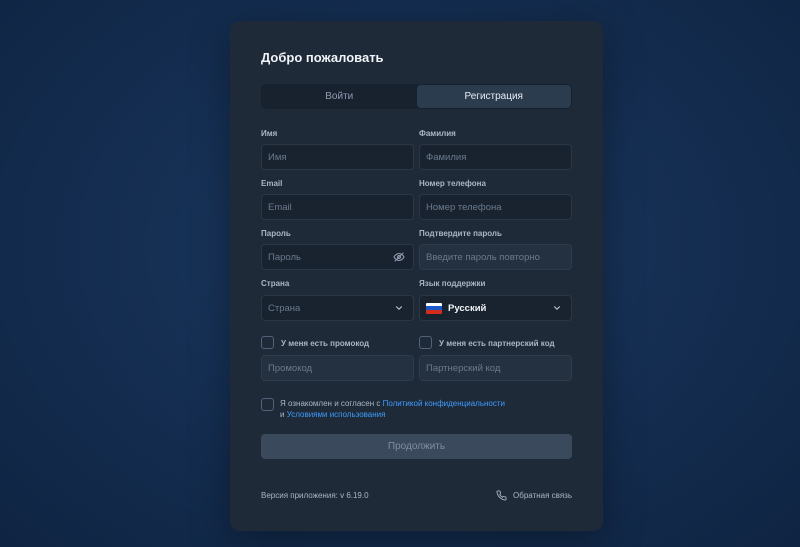 The width and height of the screenshot is (800, 547). Describe the element at coordinates (467, 308) in the screenshot. I see `support-language-value: Русский` at that location.